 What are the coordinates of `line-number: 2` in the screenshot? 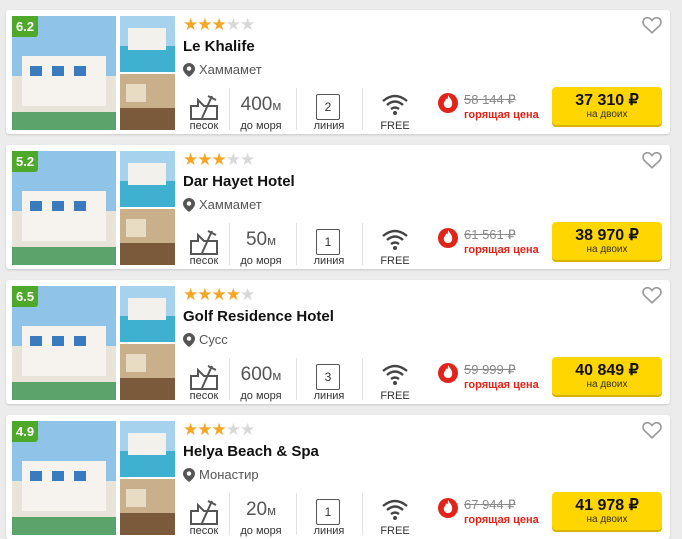 It's located at (328, 107).